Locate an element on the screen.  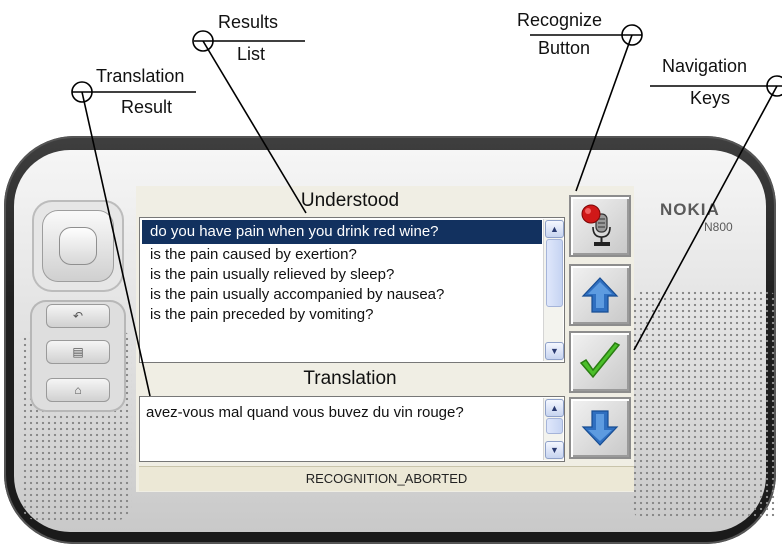
callout-translation-line2: Result is located at coordinates (147, 107).